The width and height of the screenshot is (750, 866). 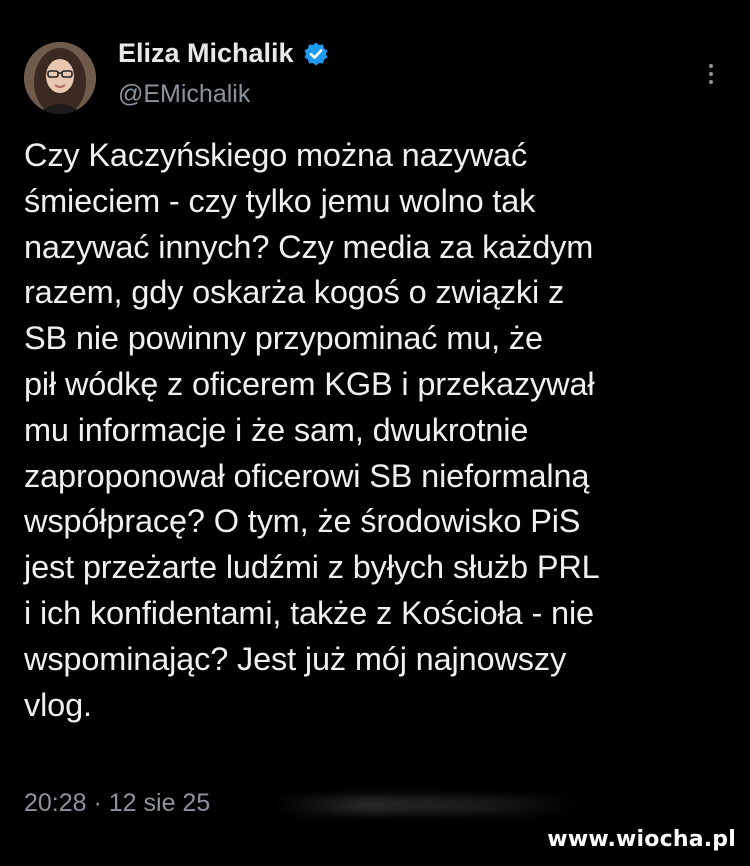 I want to click on avatar, so click(x=60, y=78).